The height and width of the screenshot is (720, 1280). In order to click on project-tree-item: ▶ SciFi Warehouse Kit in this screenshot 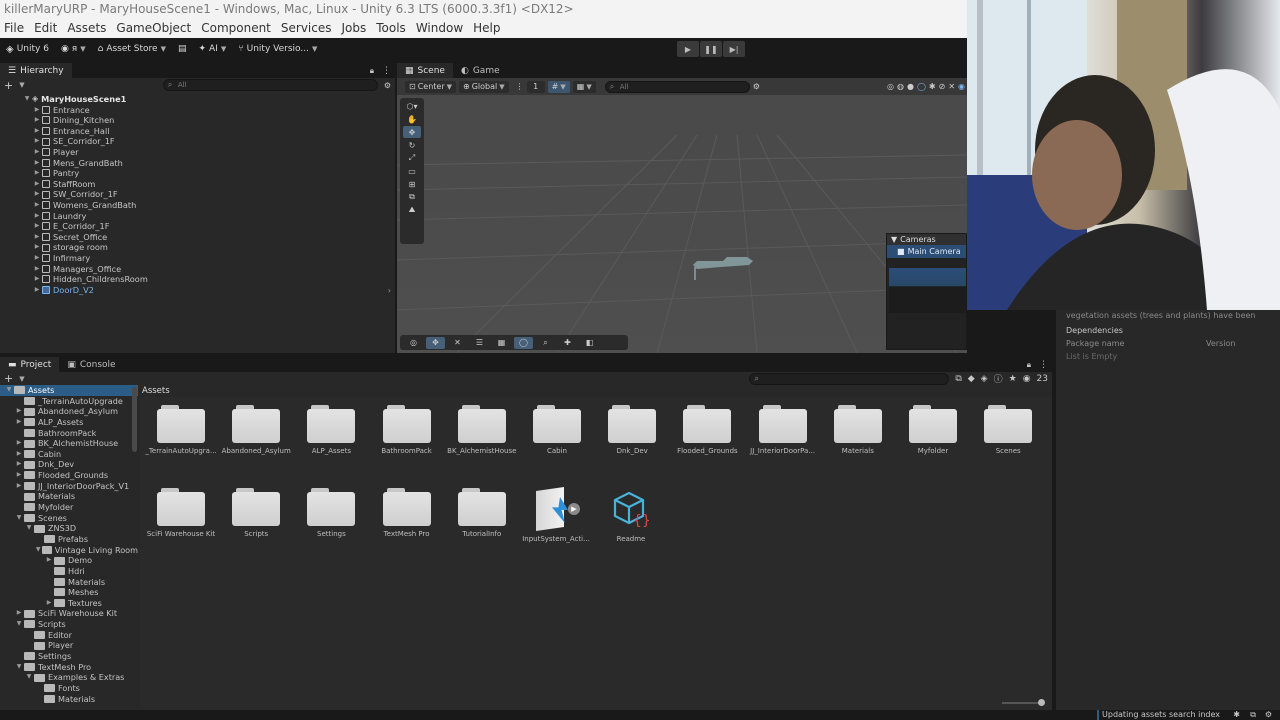, I will do `click(69, 613)`.